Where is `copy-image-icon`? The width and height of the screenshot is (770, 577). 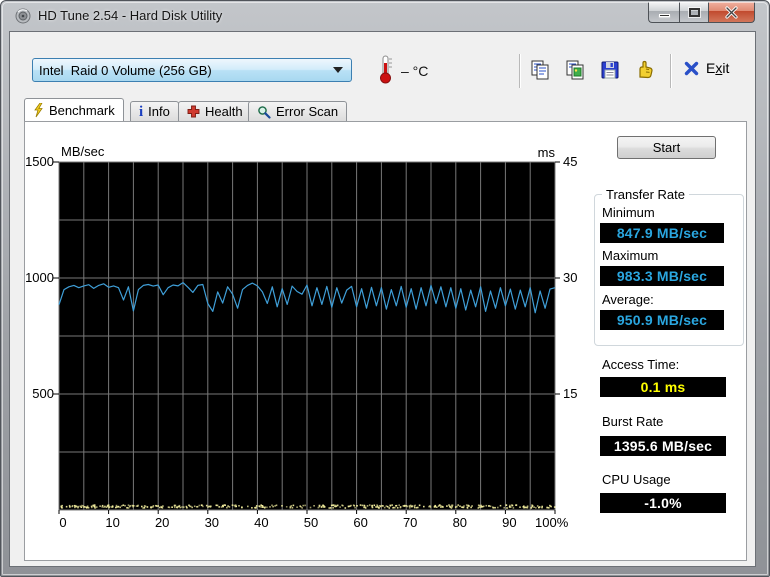 copy-image-icon is located at coordinates (575, 70).